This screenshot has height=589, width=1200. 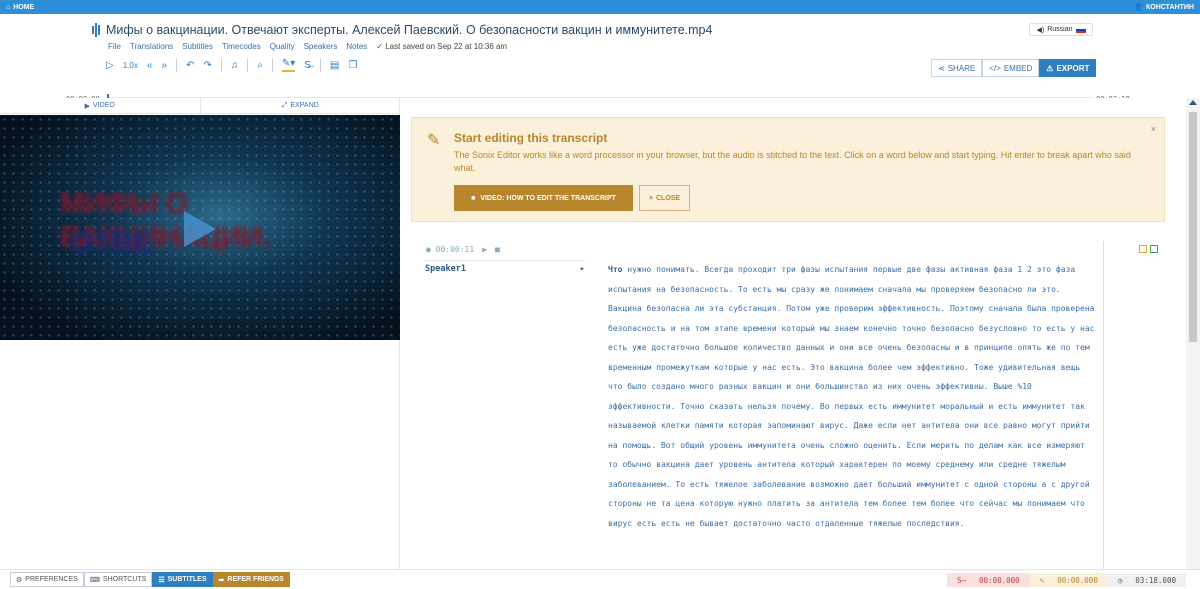 What do you see at coordinates (164, 65) in the screenshot?
I see `fast-forward-icon: »` at bounding box center [164, 65].